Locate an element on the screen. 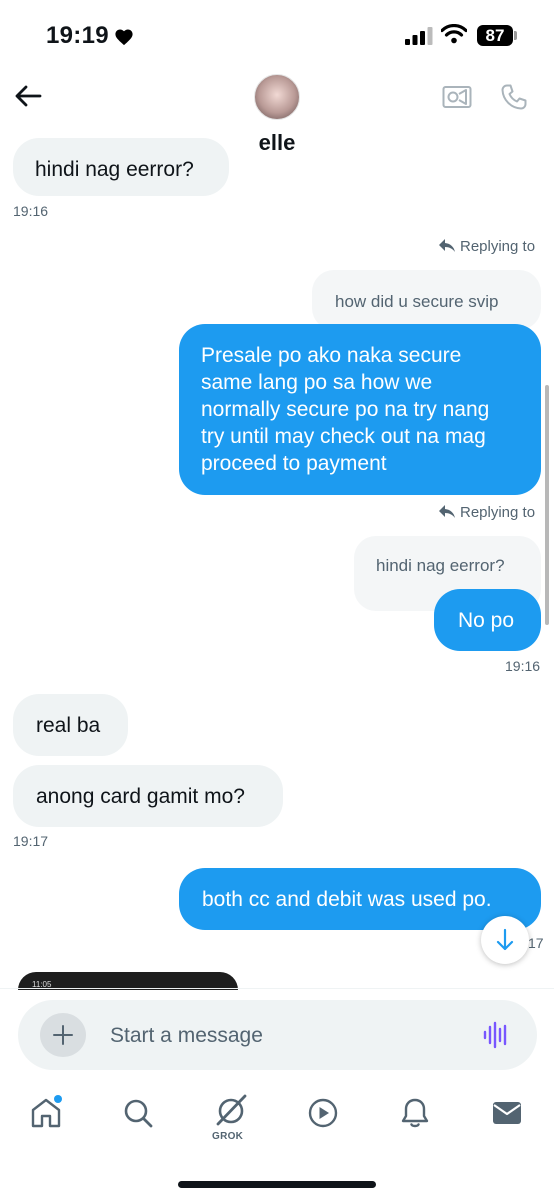 The width and height of the screenshot is (554, 1200). received-message: hindi nag eerror? is located at coordinates (121, 167).